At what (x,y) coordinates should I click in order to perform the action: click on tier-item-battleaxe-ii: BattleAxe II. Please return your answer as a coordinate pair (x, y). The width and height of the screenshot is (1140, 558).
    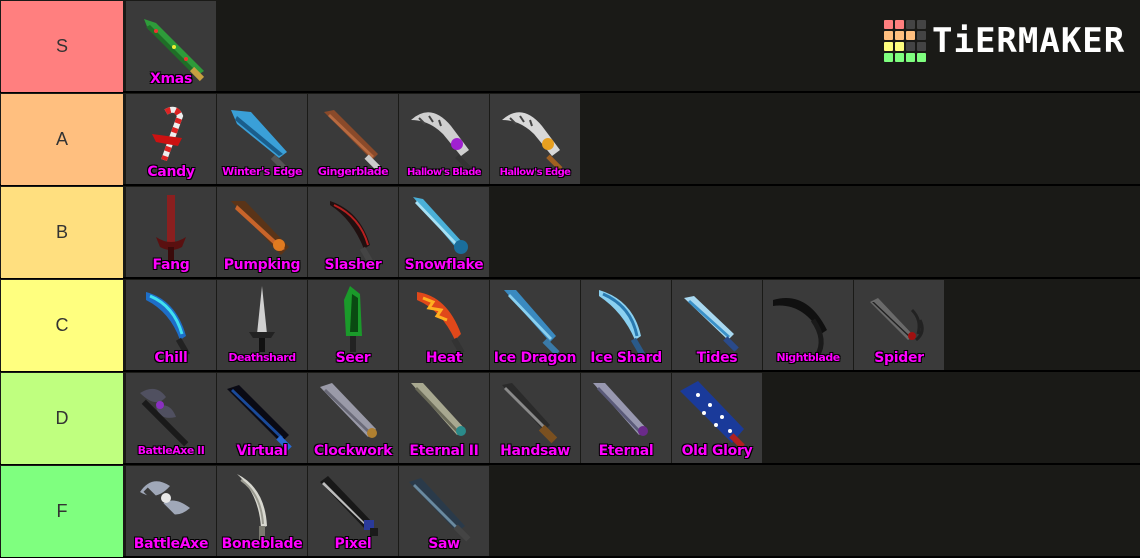
    Looking at the image, I should click on (171, 418).